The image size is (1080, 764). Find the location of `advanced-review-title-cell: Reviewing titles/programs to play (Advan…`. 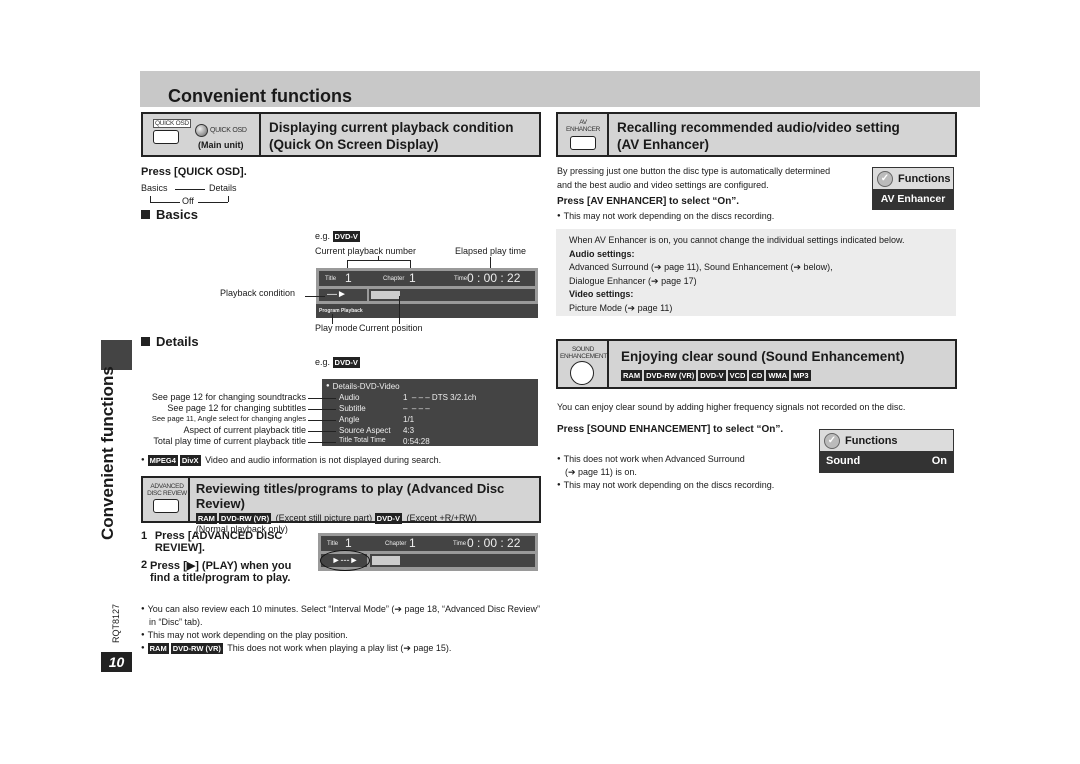

advanced-review-title-cell: Reviewing titles/programs to play (Advan… is located at coordinates (364, 506).